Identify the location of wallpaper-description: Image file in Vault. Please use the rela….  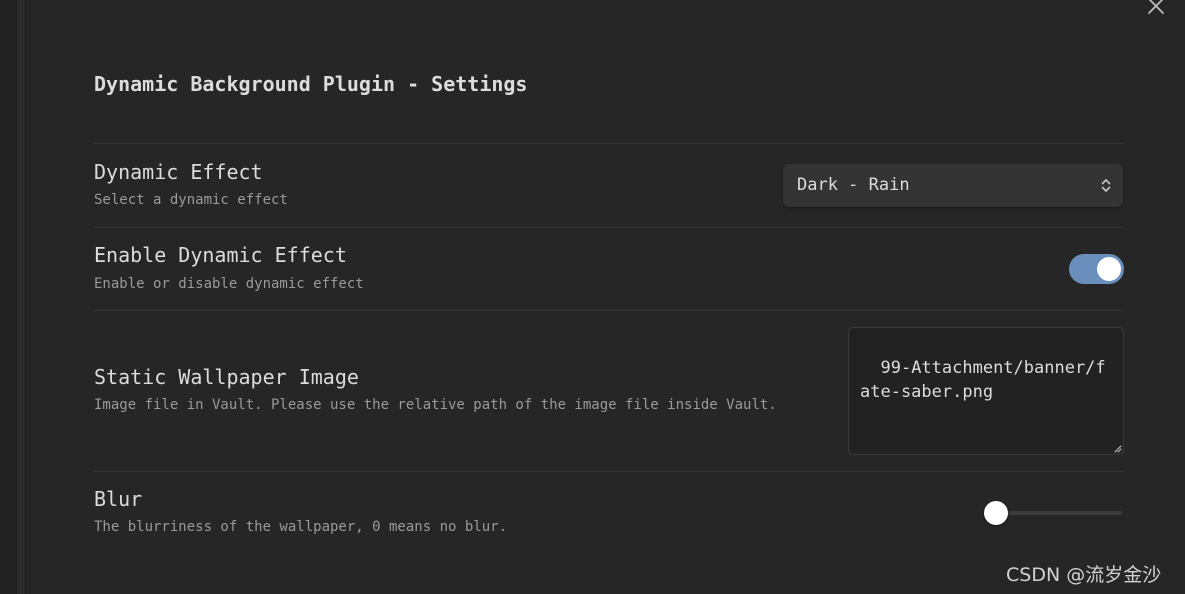
(435, 405).